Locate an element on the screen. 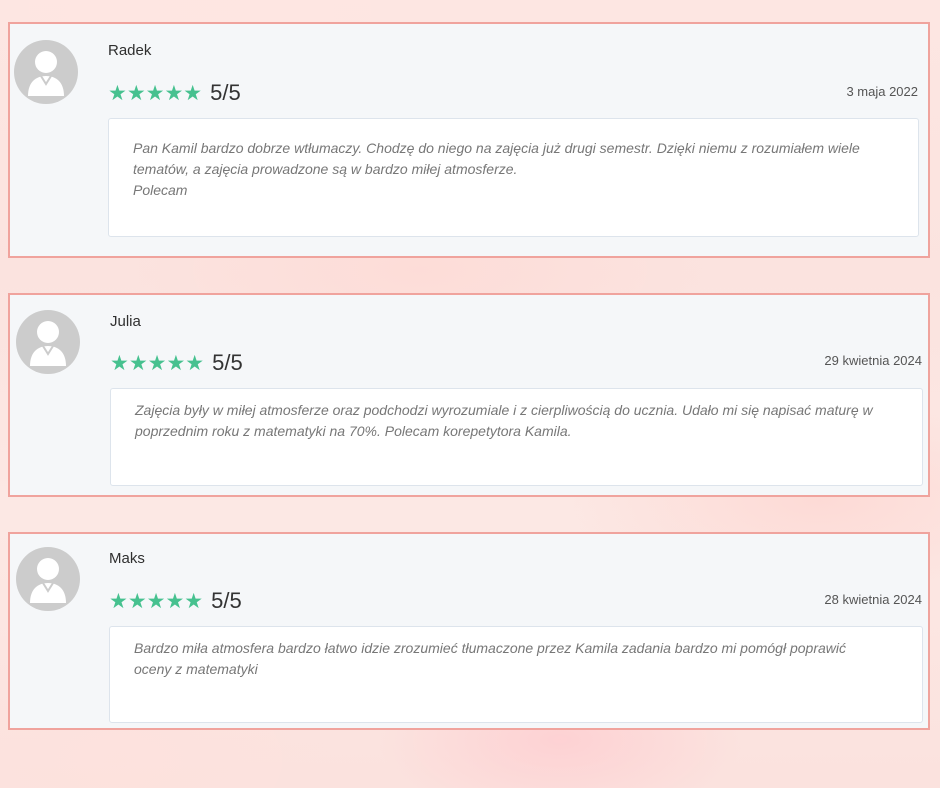 This screenshot has height=788, width=940. review-date: 29 kwietnia 2024 is located at coordinates (873, 360).